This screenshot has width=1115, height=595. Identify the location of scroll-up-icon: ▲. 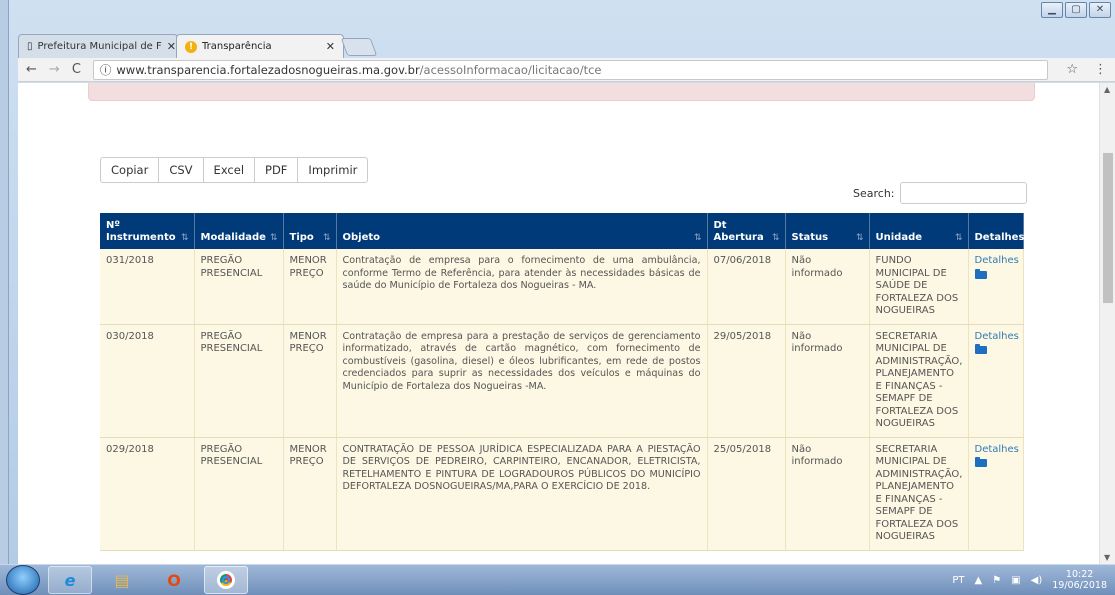
(1107, 89).